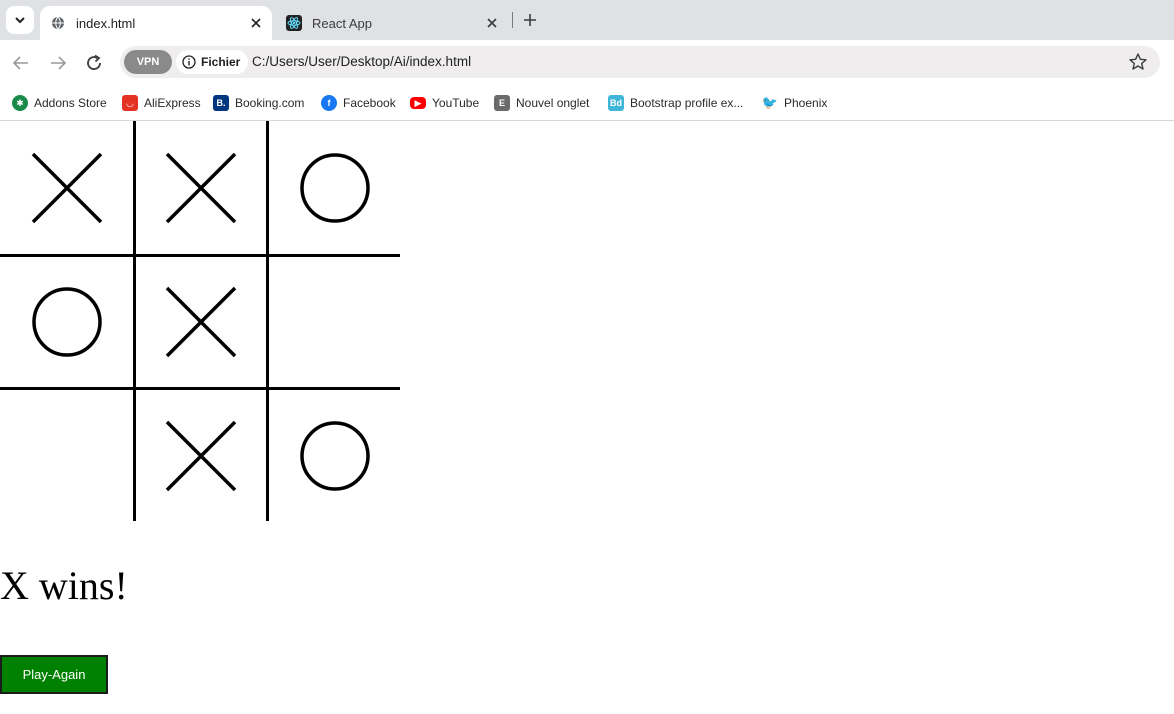  I want to click on bookmark-facebook: f Facebook, so click(358, 103).